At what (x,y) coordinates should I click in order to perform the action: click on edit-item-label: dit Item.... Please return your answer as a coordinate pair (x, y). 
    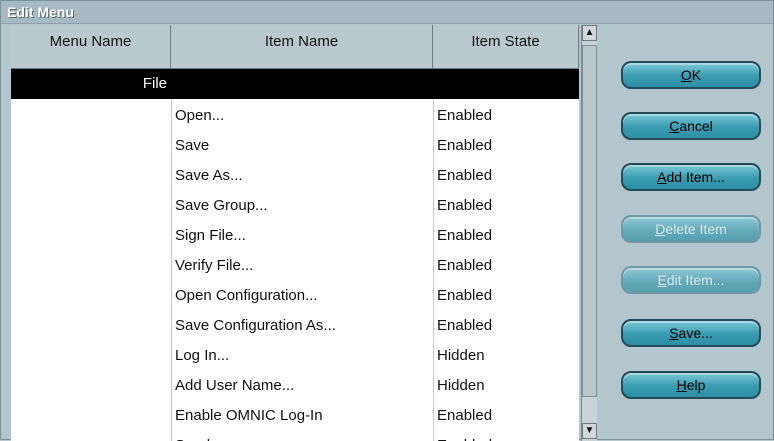
    Looking at the image, I should click on (695, 280).